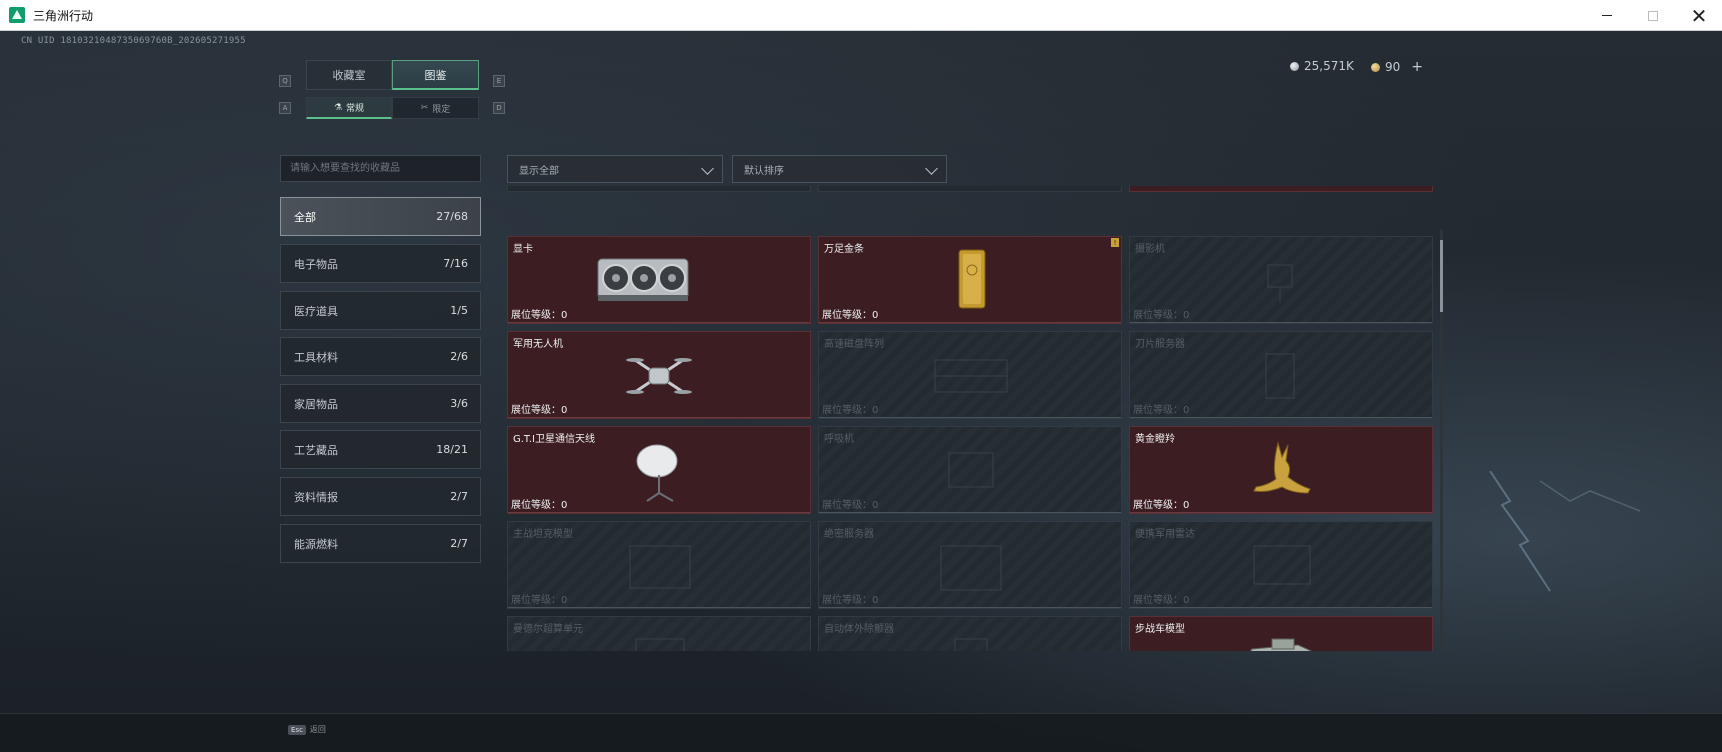 Image resolution: width=1722 pixels, height=752 pixels. I want to click on item-card-camera: 摄影机 展位等级：0, so click(1281, 280).